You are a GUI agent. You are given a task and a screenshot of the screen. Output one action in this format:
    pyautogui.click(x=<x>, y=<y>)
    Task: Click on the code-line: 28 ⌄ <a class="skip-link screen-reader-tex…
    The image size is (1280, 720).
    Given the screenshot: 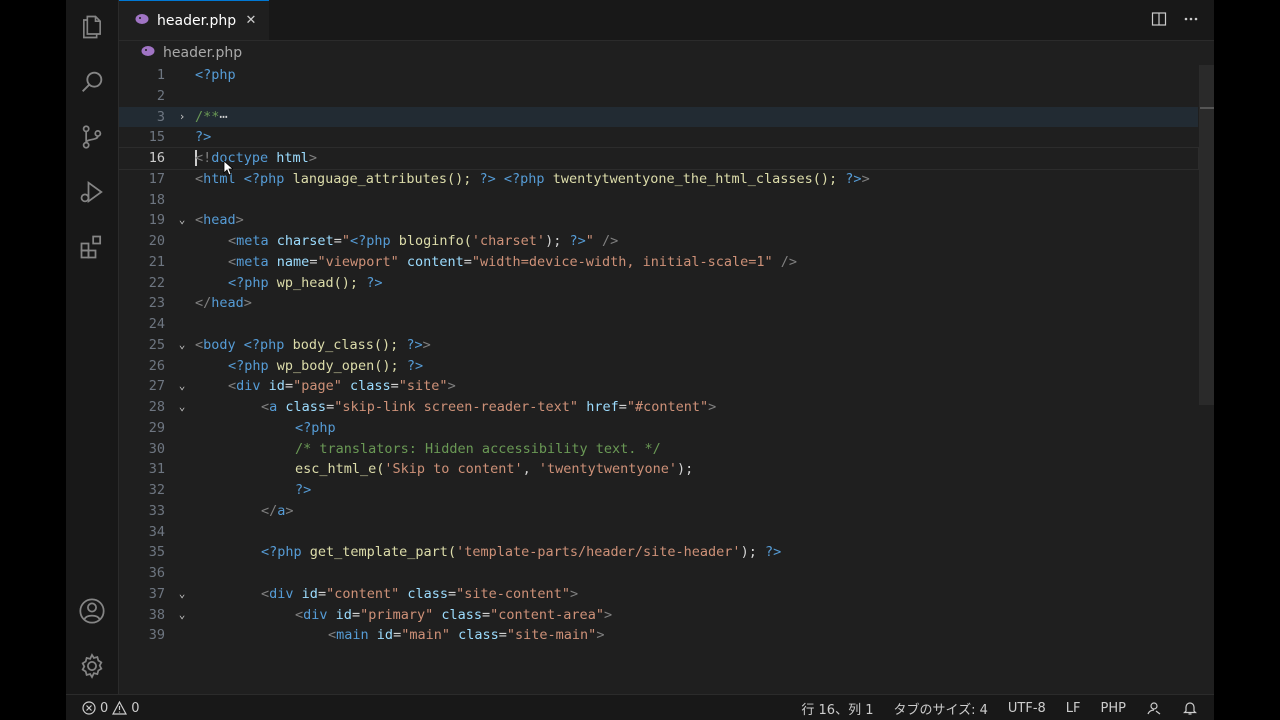 What is the action you would take?
    pyautogui.click(x=658, y=407)
    